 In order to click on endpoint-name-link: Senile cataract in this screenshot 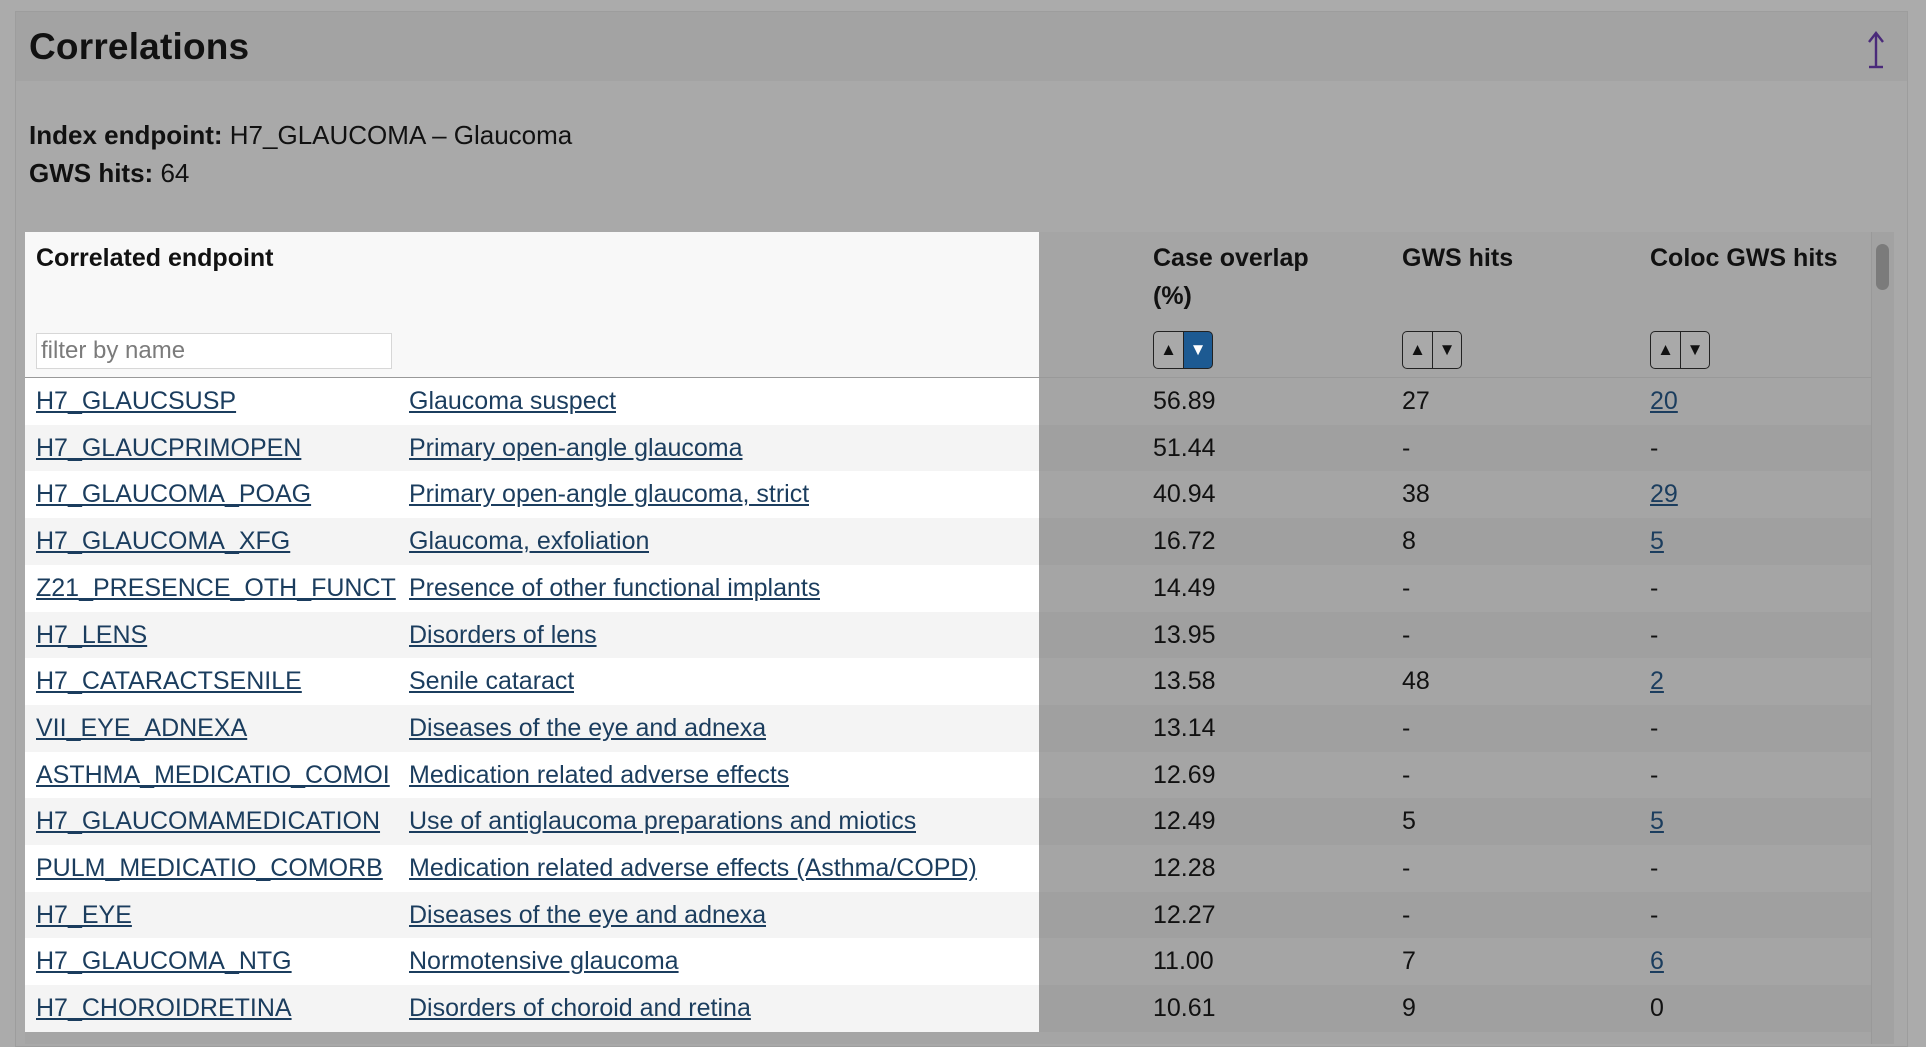, I will do `click(491, 681)`.